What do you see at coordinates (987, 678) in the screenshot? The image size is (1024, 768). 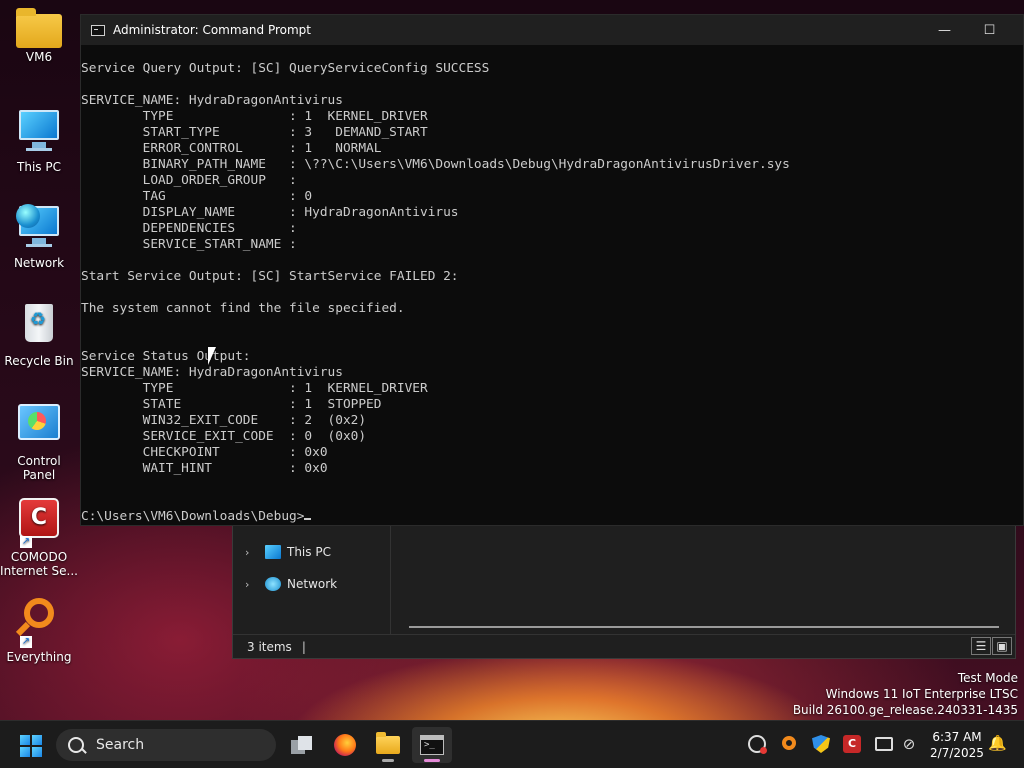 I see `watermark-line: Test Mode` at bounding box center [987, 678].